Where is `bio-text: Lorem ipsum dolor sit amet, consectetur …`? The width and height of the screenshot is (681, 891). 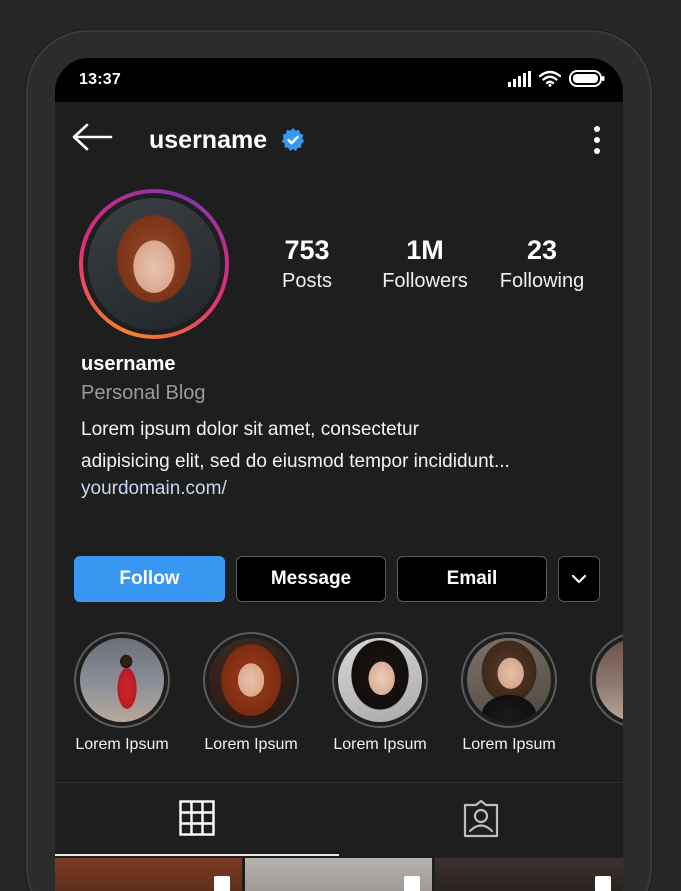
bio-text: Lorem ipsum dolor sit amet, consectetur … is located at coordinates (341, 446).